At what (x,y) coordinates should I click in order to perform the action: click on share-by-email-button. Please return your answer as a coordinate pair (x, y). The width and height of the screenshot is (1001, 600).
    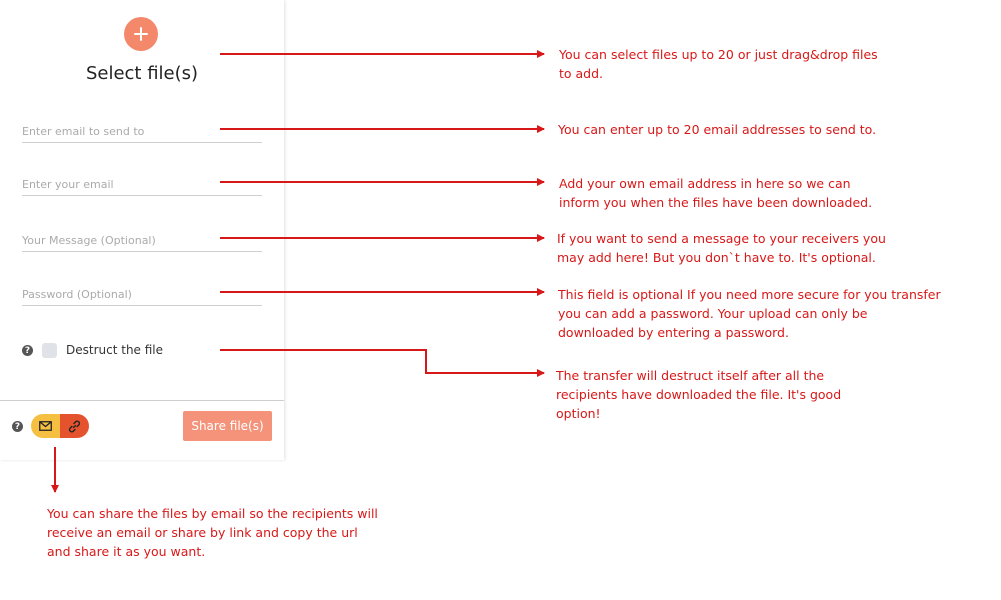
    Looking at the image, I should click on (45, 426).